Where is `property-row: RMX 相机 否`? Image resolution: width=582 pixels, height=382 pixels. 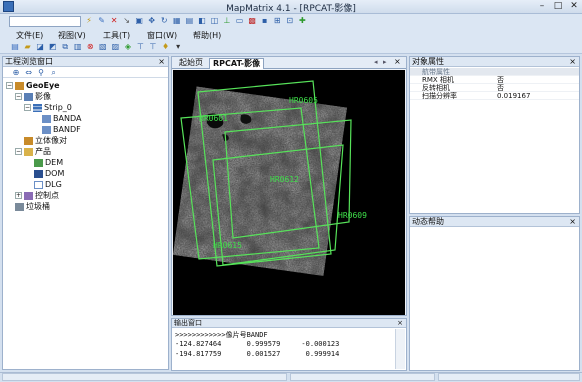
property-row: RMX 相机 否 is located at coordinates (494, 80).